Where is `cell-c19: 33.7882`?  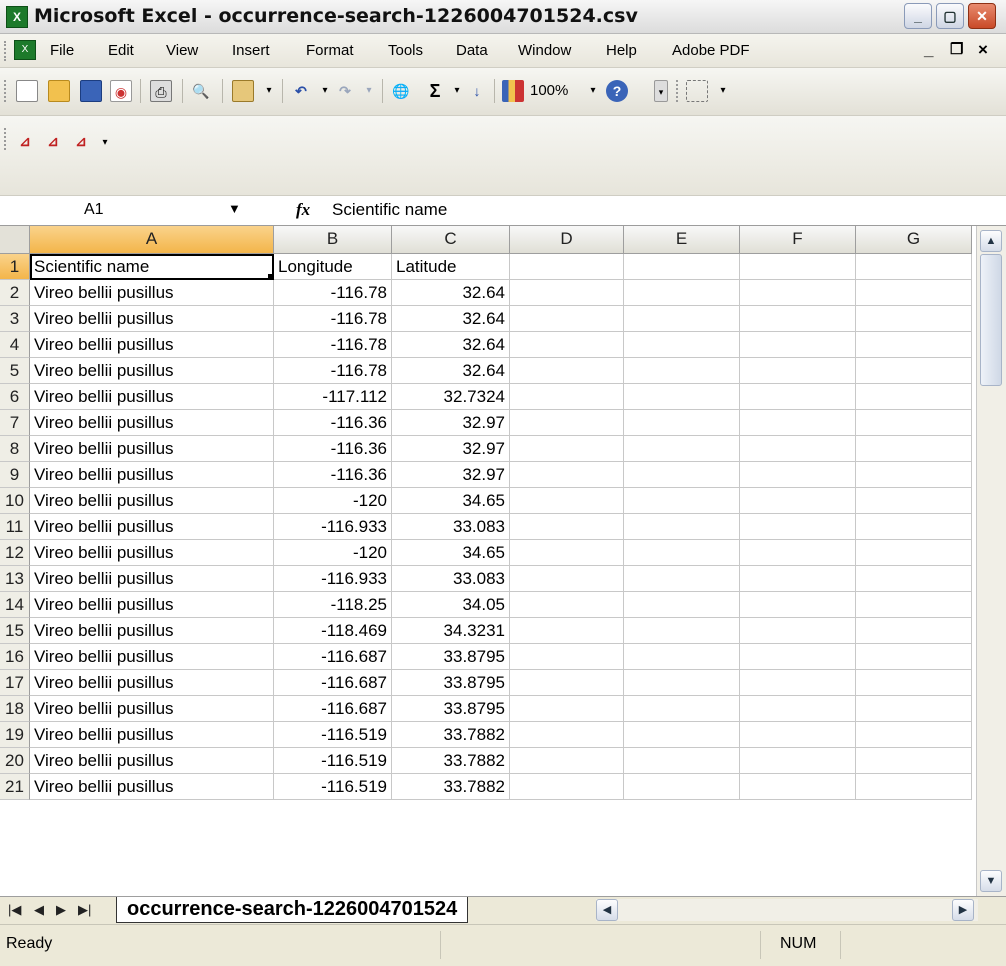
cell-c19: 33.7882 is located at coordinates (451, 735).